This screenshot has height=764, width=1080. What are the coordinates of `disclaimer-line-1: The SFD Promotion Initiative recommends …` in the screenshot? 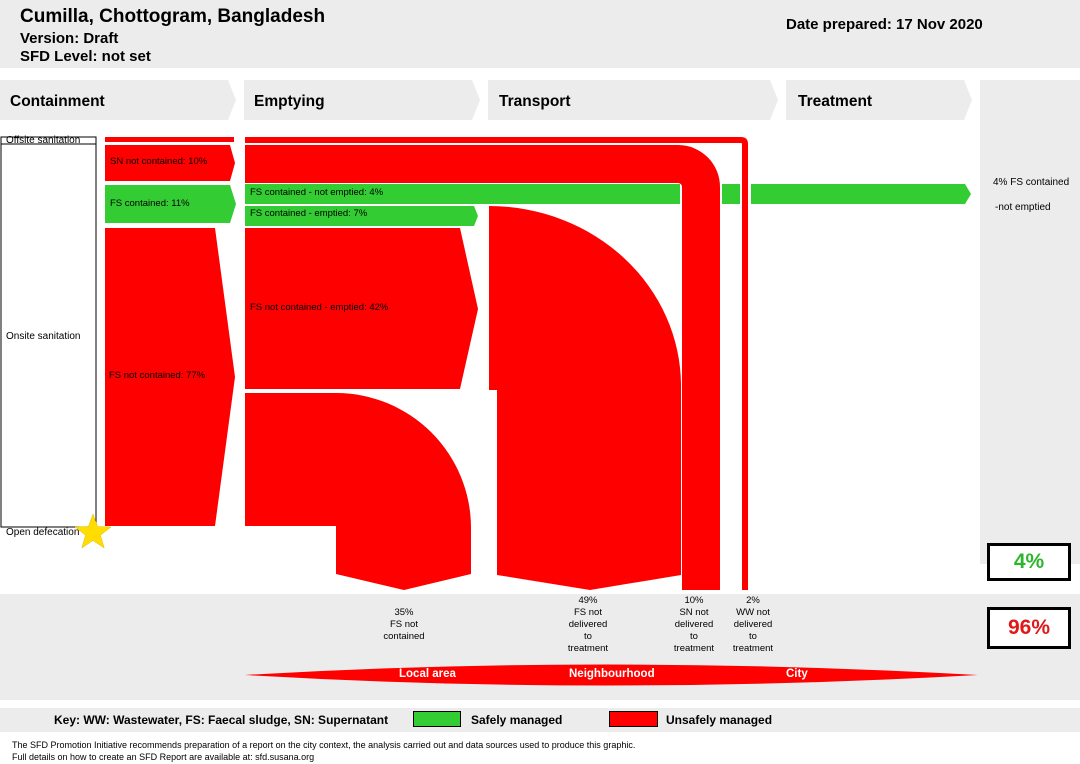 It's located at (324, 745).